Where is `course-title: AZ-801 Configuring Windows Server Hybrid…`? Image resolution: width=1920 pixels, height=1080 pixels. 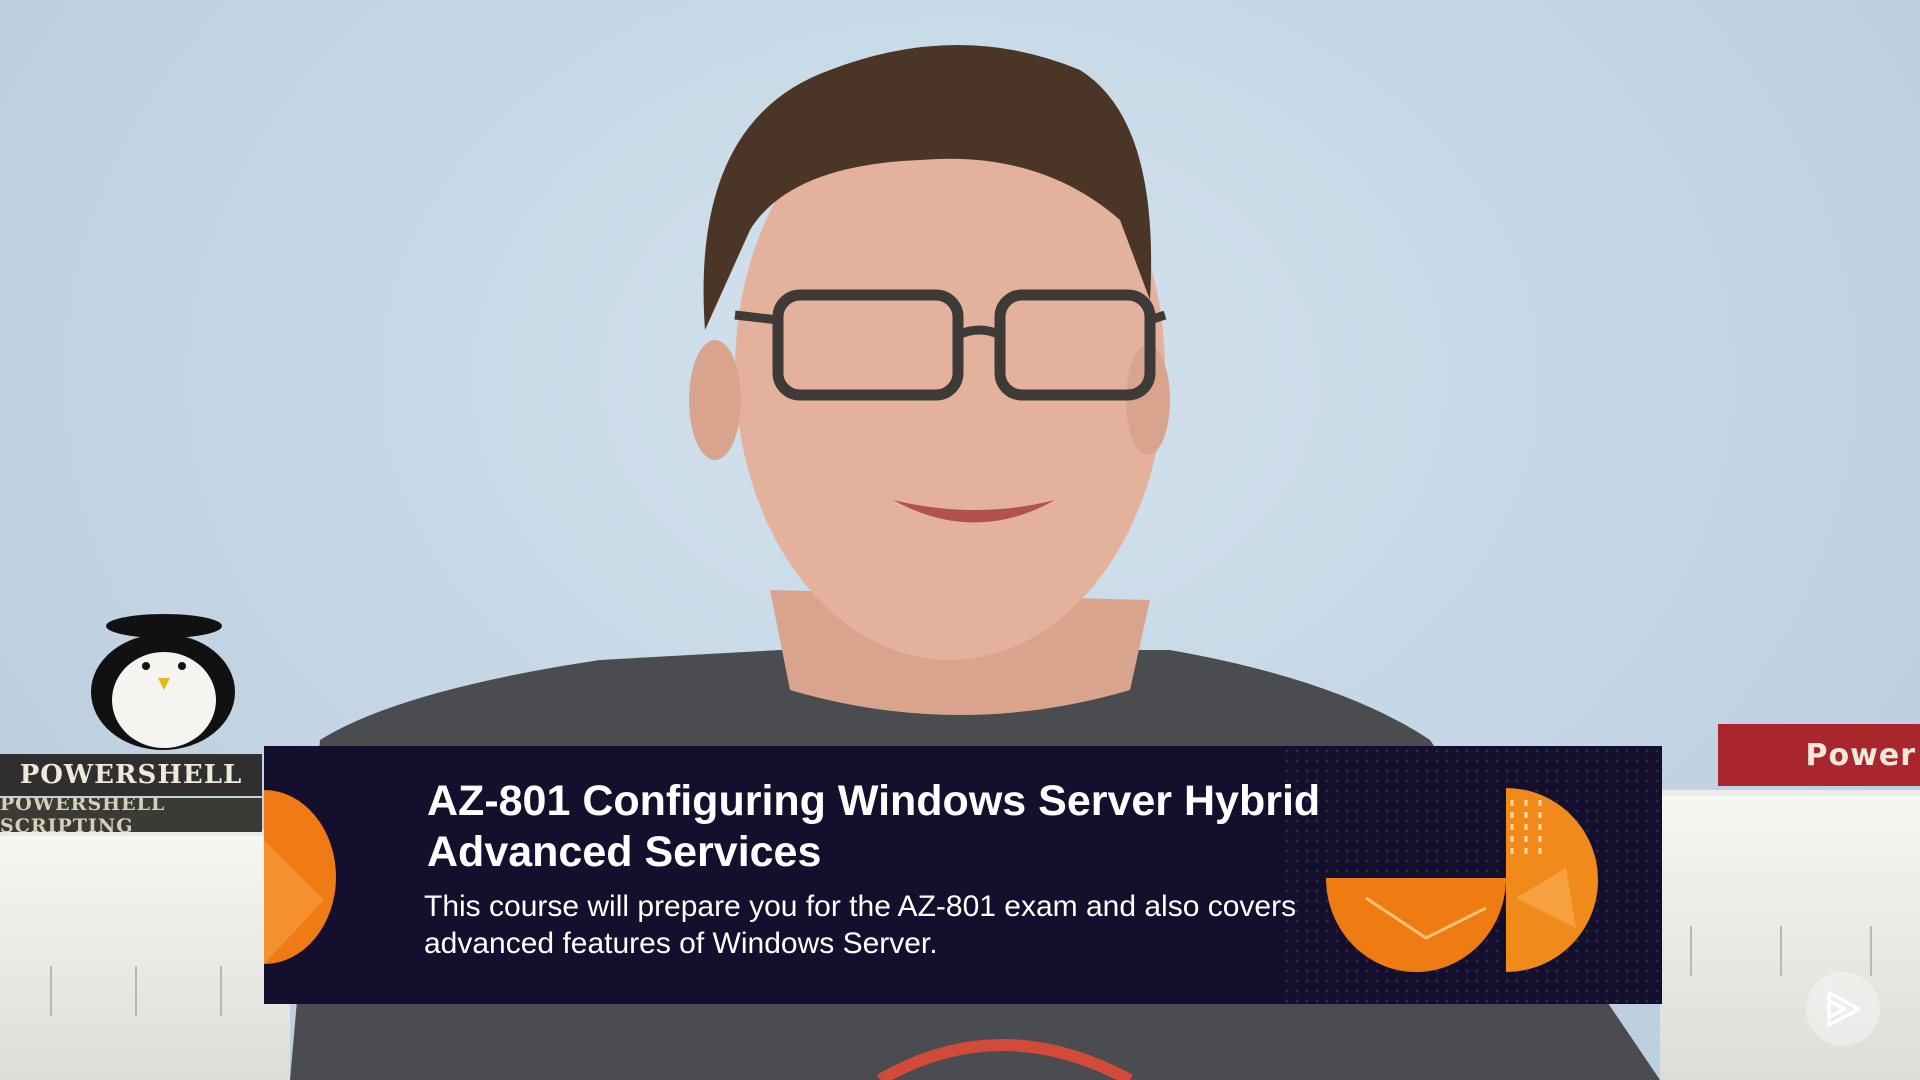
course-title: AZ-801 Configuring Windows Server Hybrid… is located at coordinates (874, 826).